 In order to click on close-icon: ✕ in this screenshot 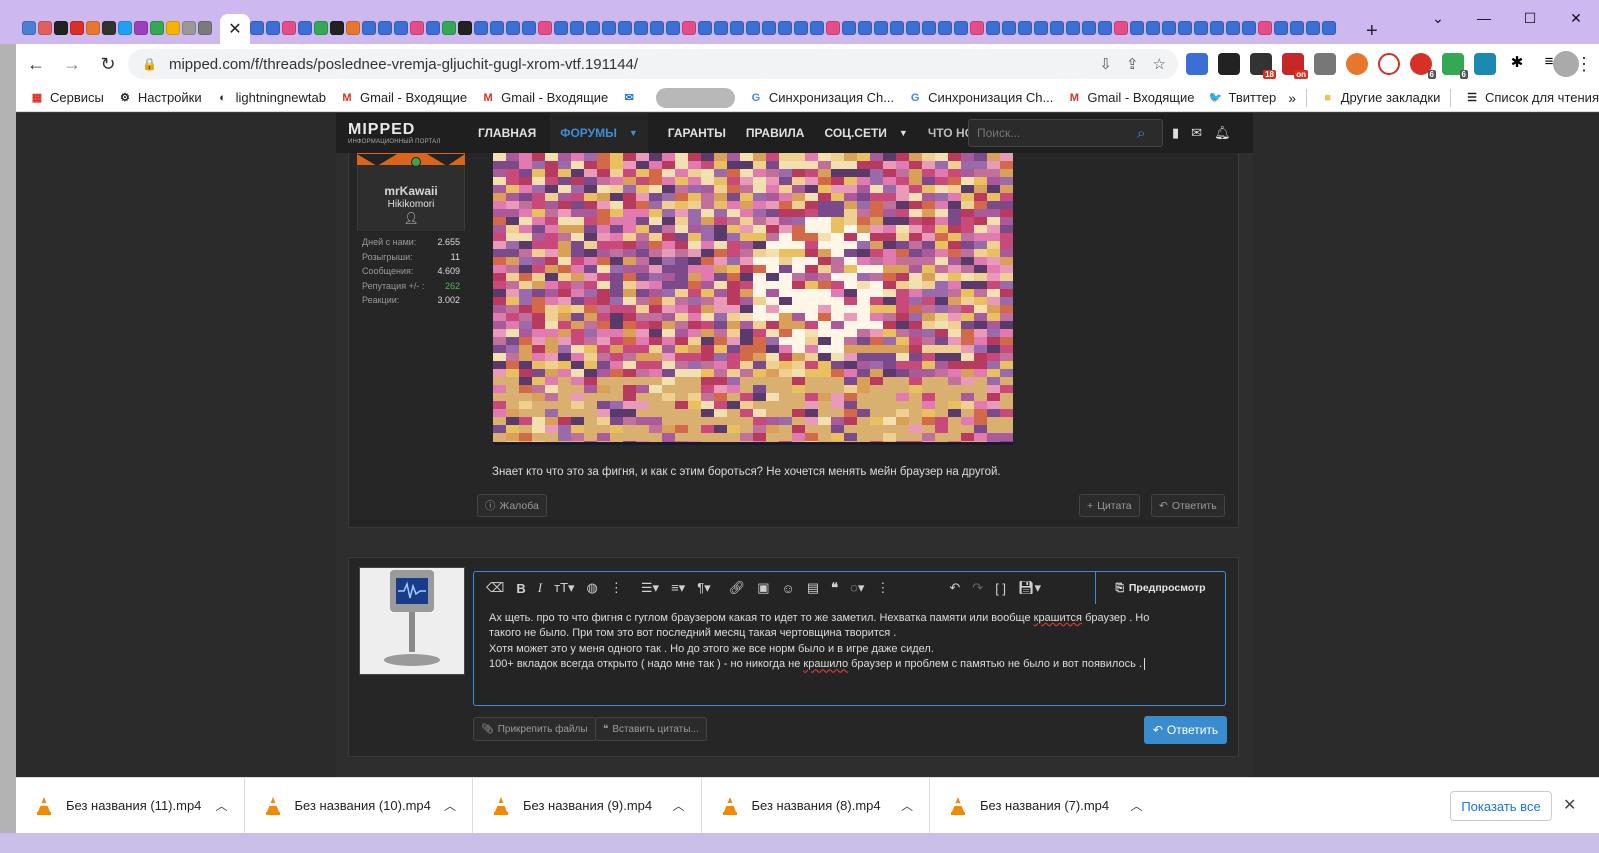, I will do `click(1569, 805)`.